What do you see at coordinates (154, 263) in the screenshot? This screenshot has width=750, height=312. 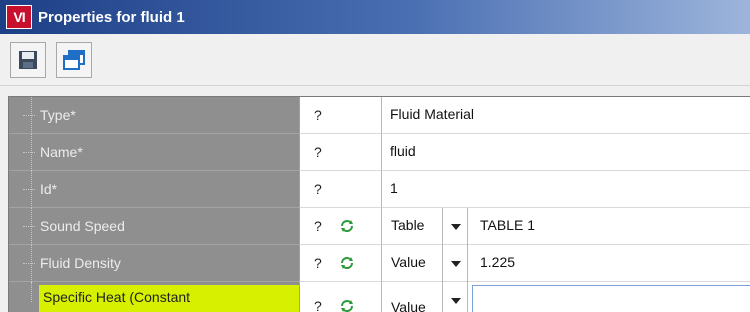 I see `property-name-cell: Fluid Density` at bounding box center [154, 263].